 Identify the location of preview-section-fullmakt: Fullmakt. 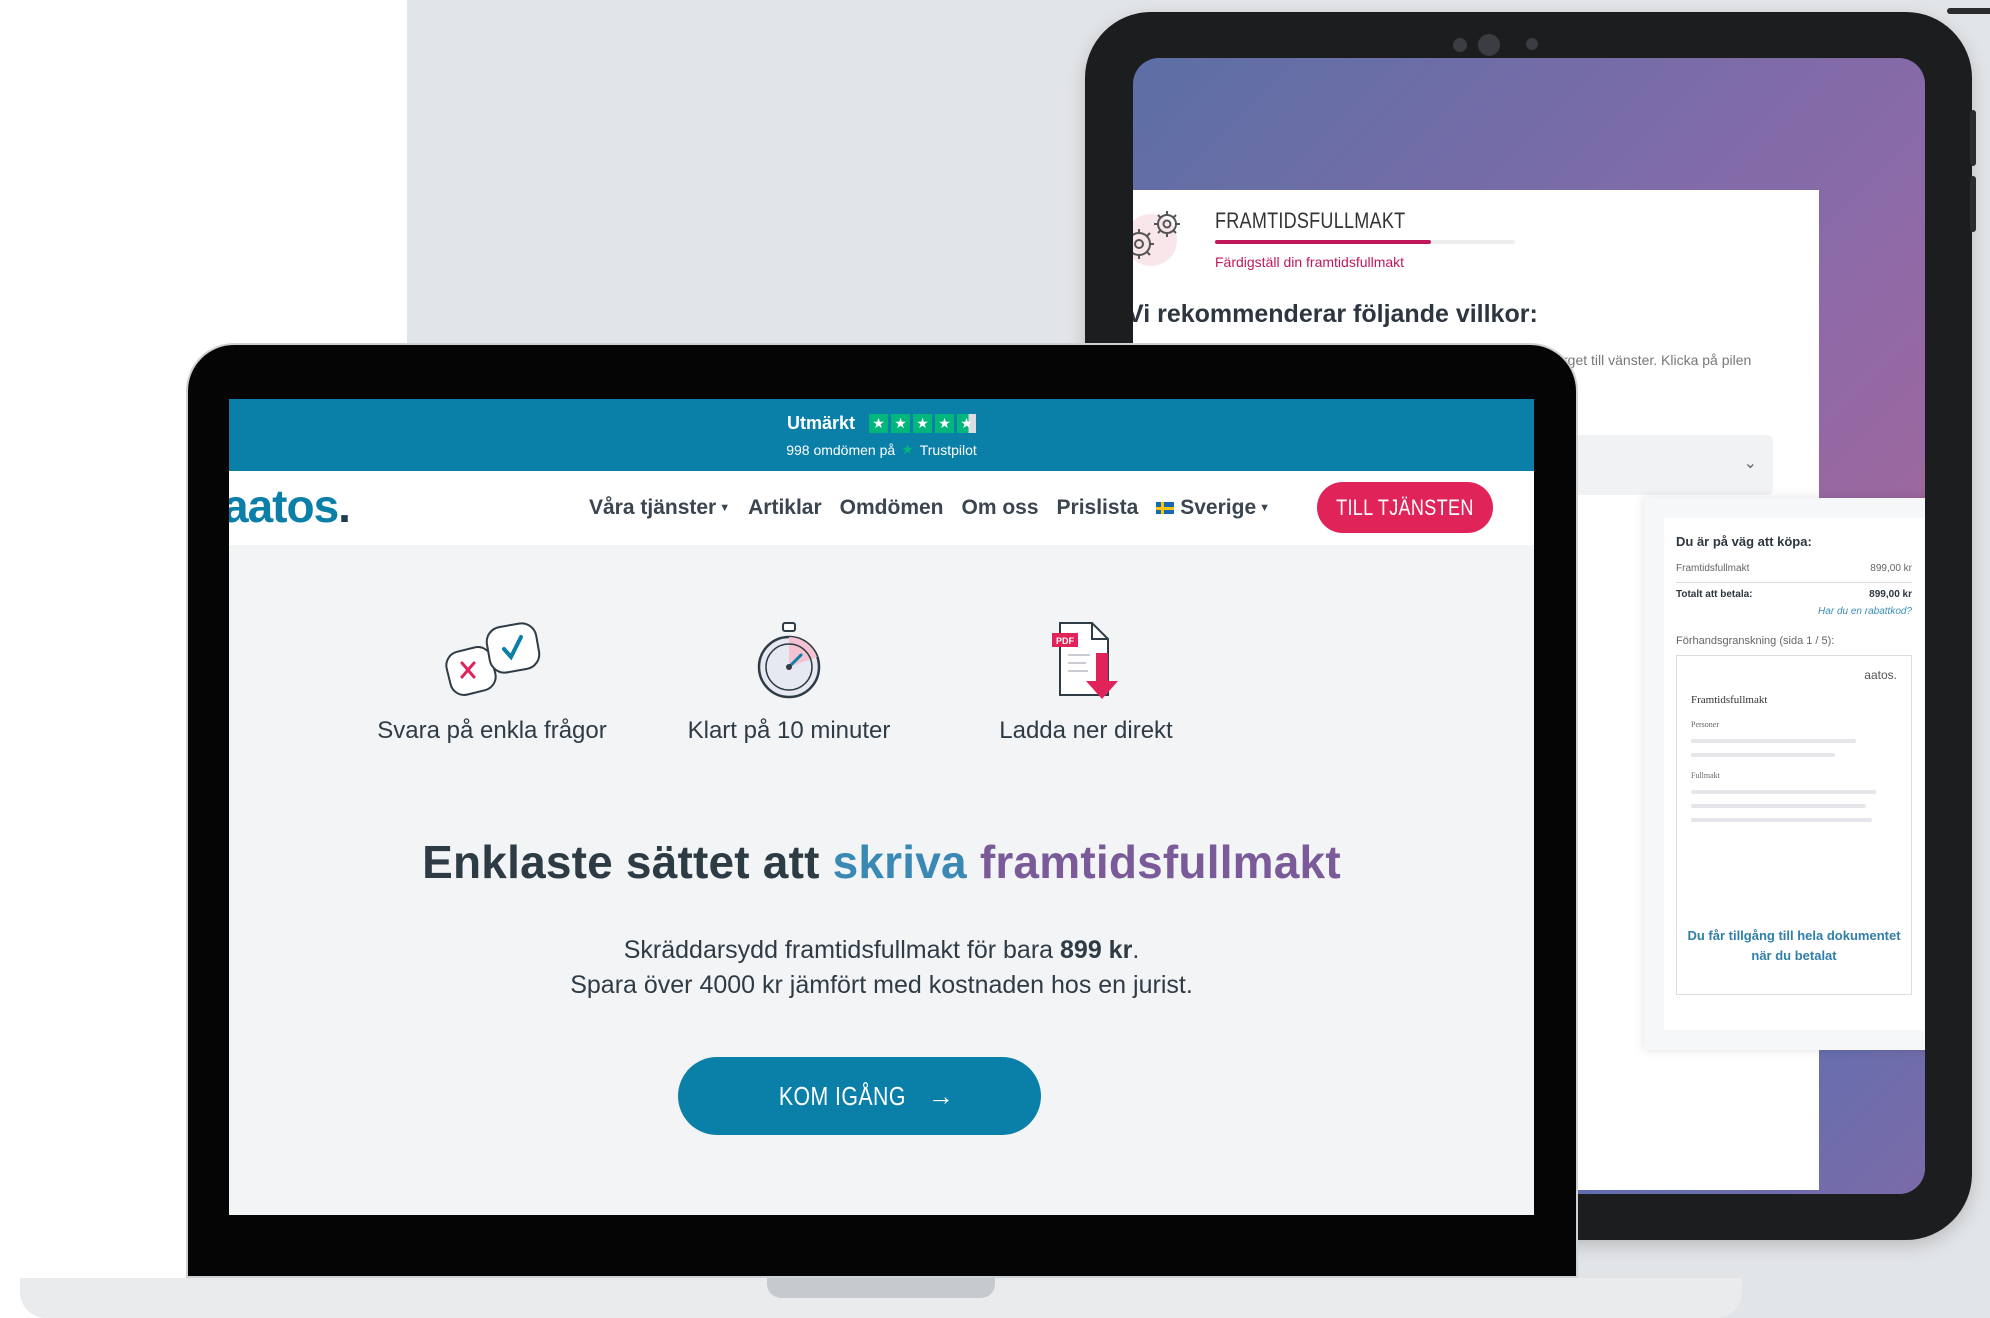
(1705, 775).